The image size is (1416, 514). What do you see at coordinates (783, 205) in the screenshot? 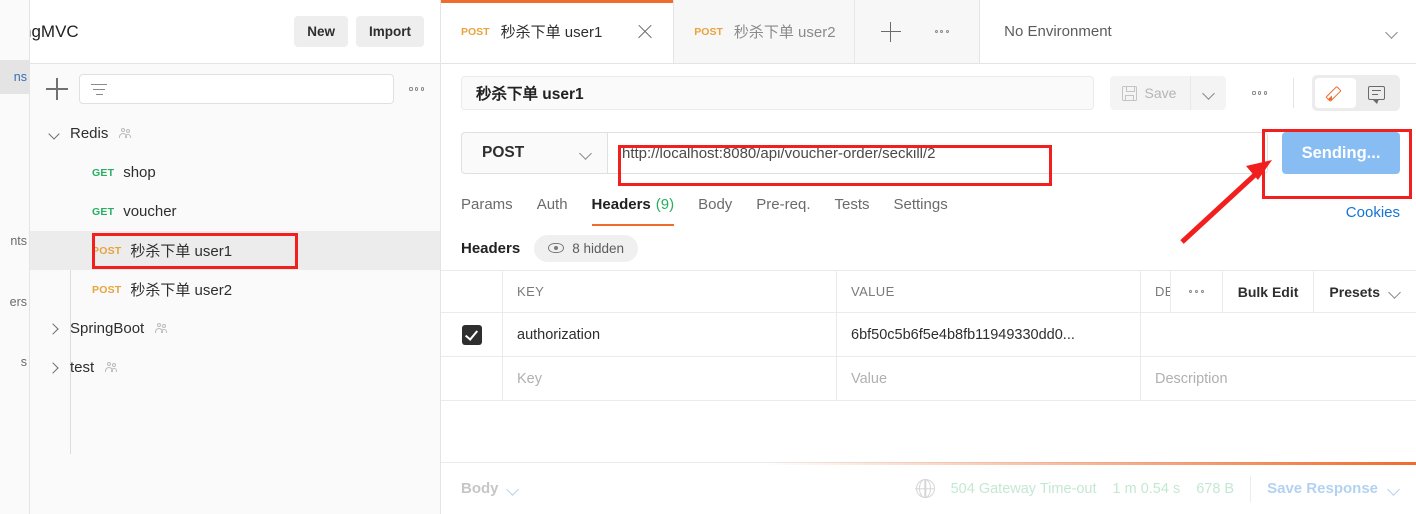
I see `tab-pre-request: Pre-req.` at bounding box center [783, 205].